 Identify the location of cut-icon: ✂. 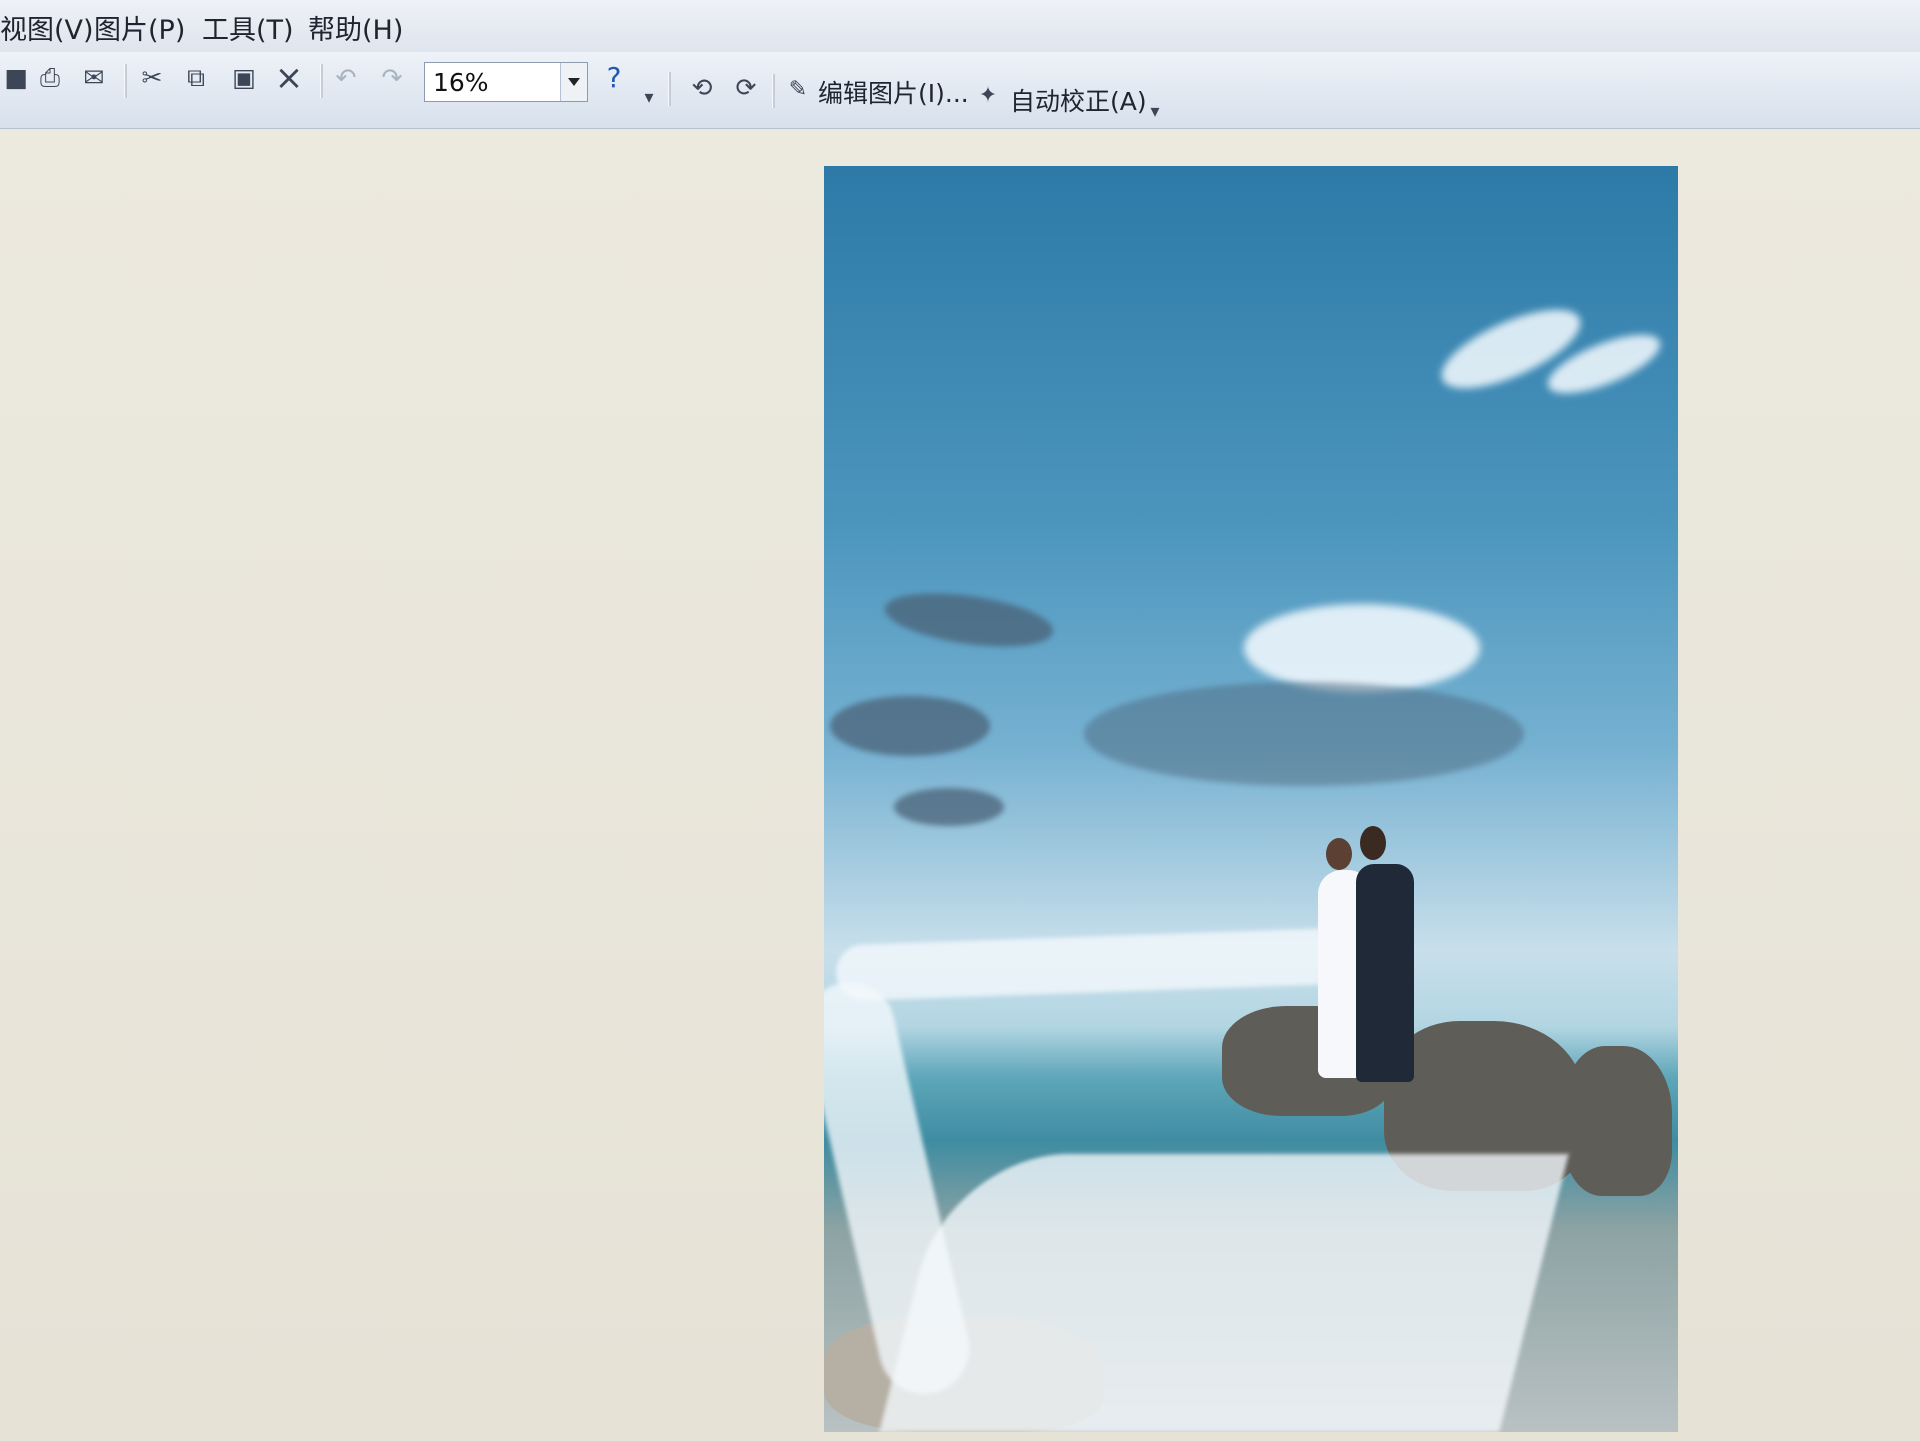
(152, 78).